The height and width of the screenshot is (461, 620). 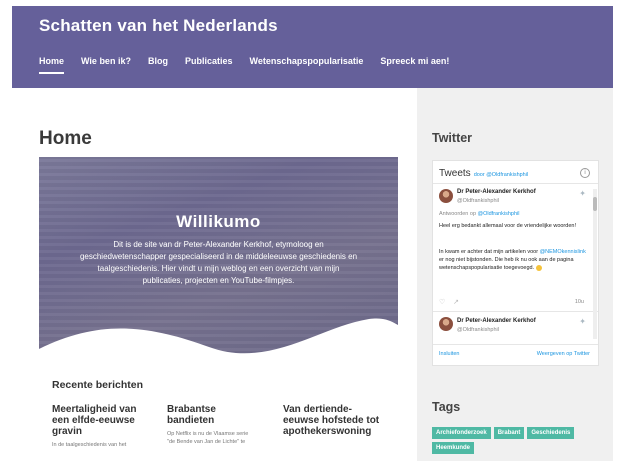 I want to click on embed-link: Insluiten, so click(x=449, y=354).